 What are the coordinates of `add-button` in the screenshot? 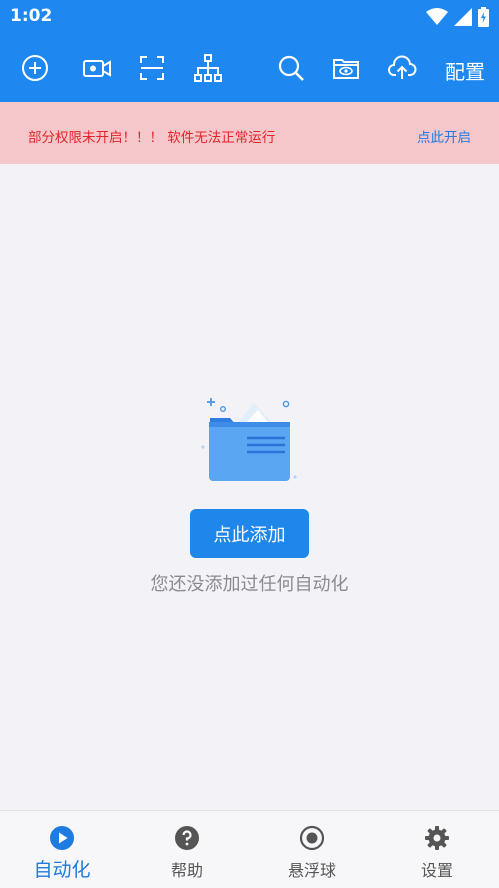 It's located at (35, 68).